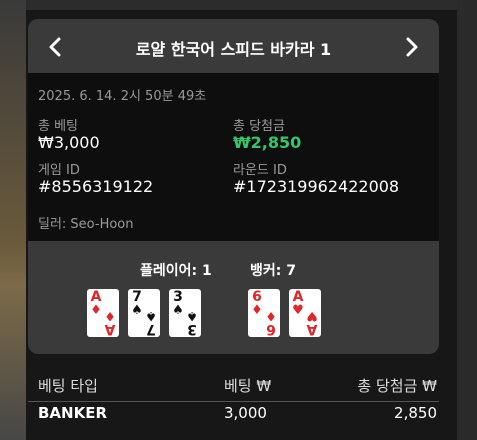 The height and width of the screenshot is (440, 477). I want to click on round-timestamp: 2025. 6. 14. 2시 50분 49초, so click(122, 96).